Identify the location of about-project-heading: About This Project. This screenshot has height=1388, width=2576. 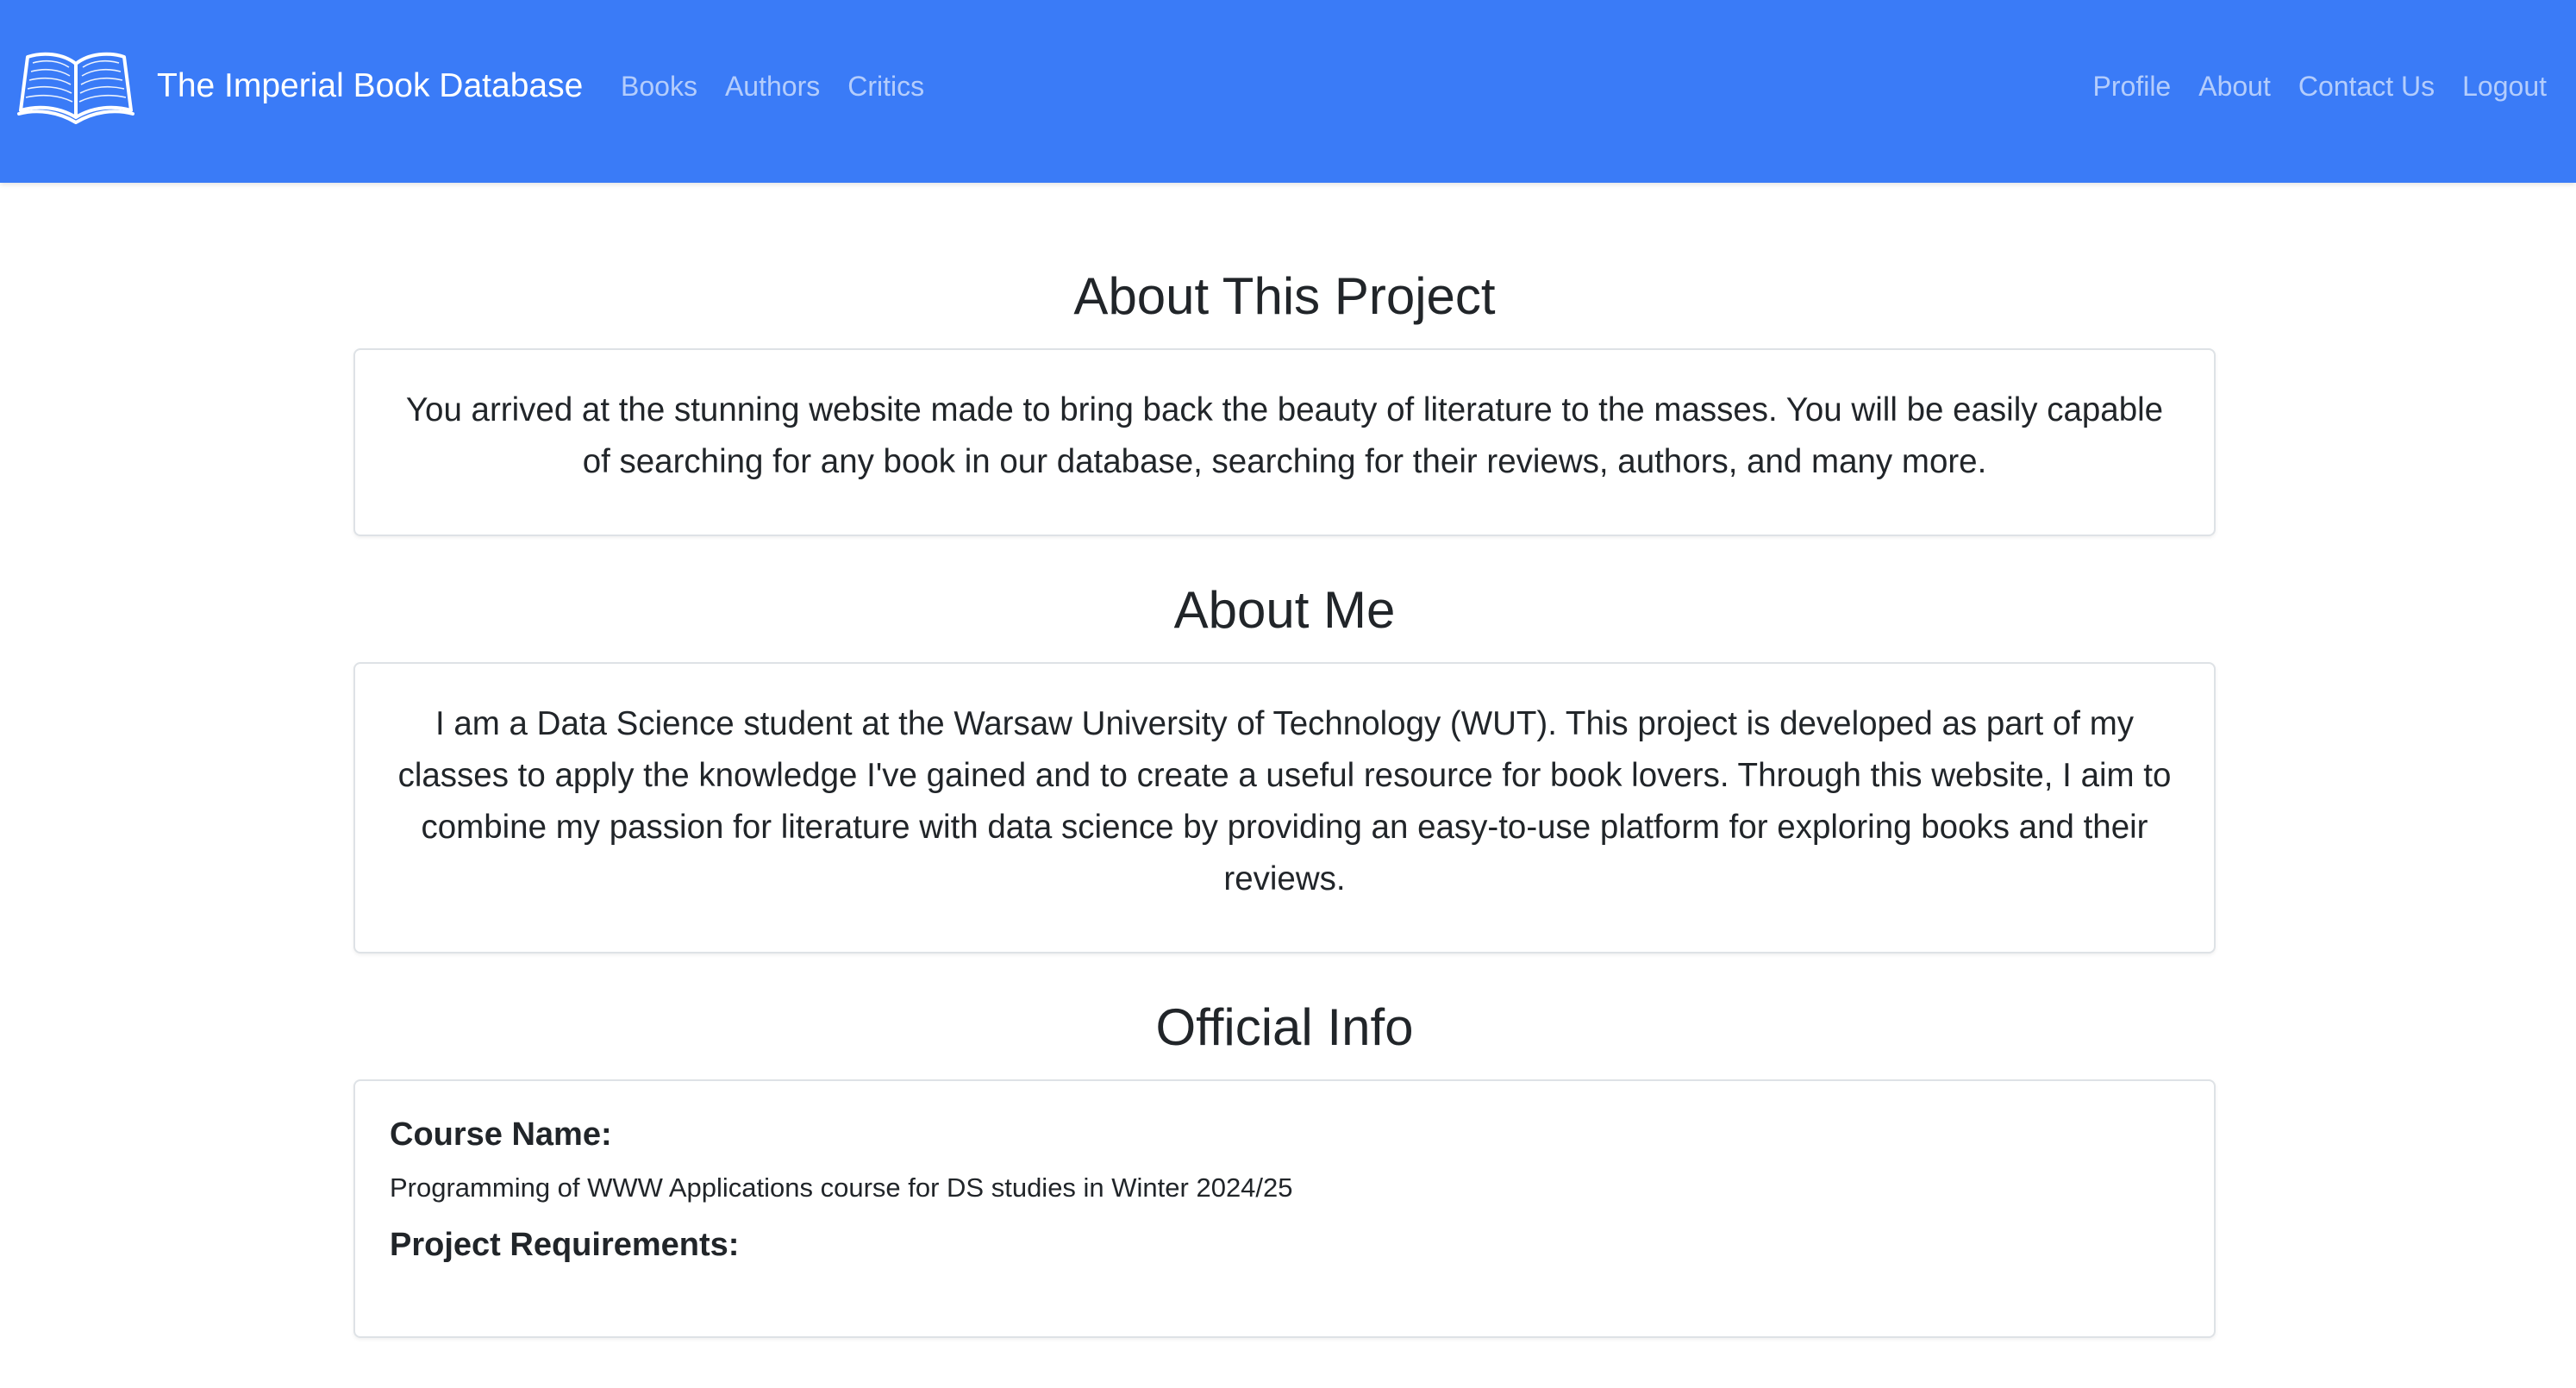
(1284, 296).